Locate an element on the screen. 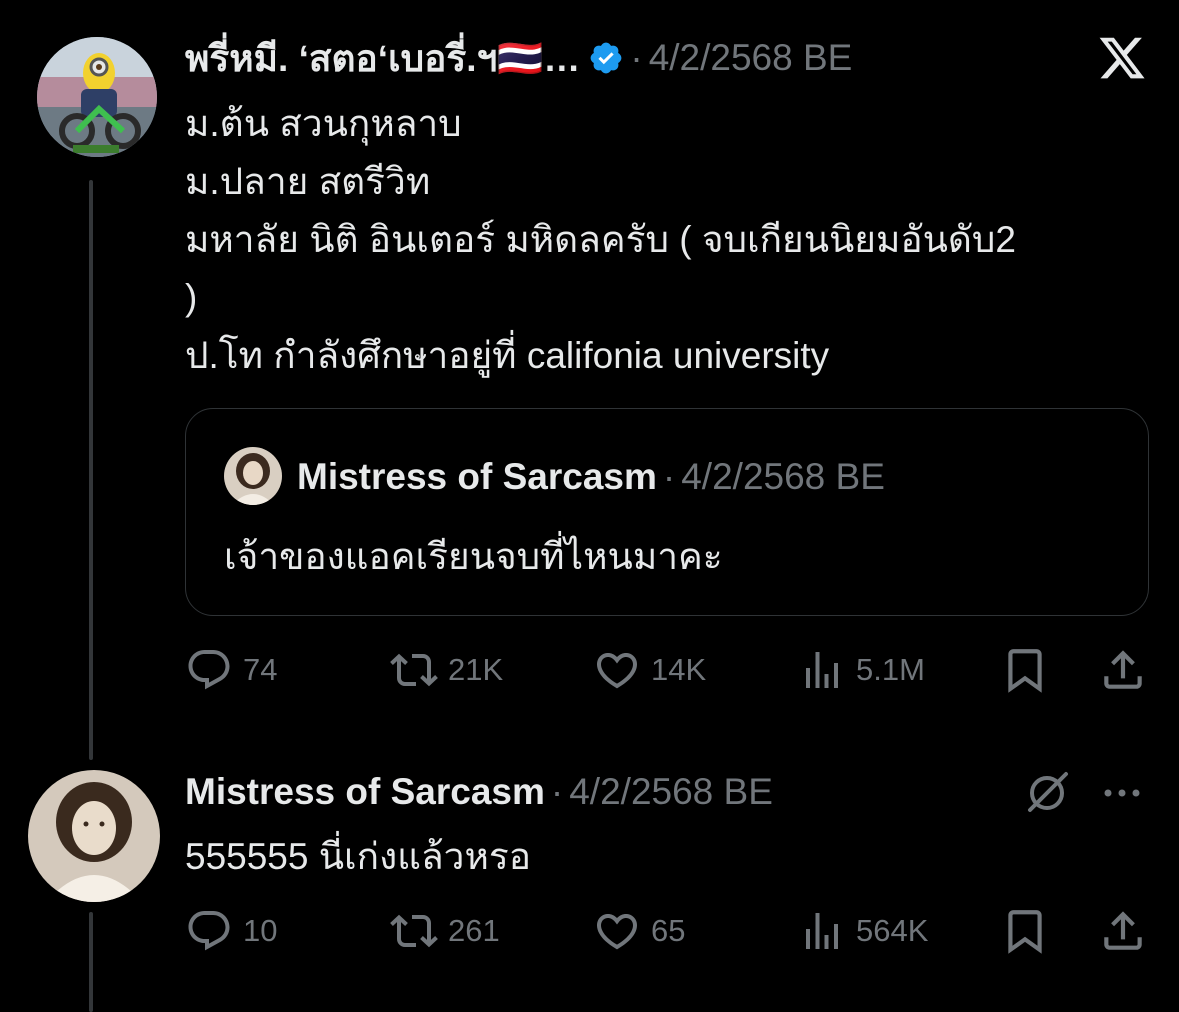 The width and height of the screenshot is (1179, 1012). tweet2-actions: 10 261 65 564K is located at coordinates (667, 931).